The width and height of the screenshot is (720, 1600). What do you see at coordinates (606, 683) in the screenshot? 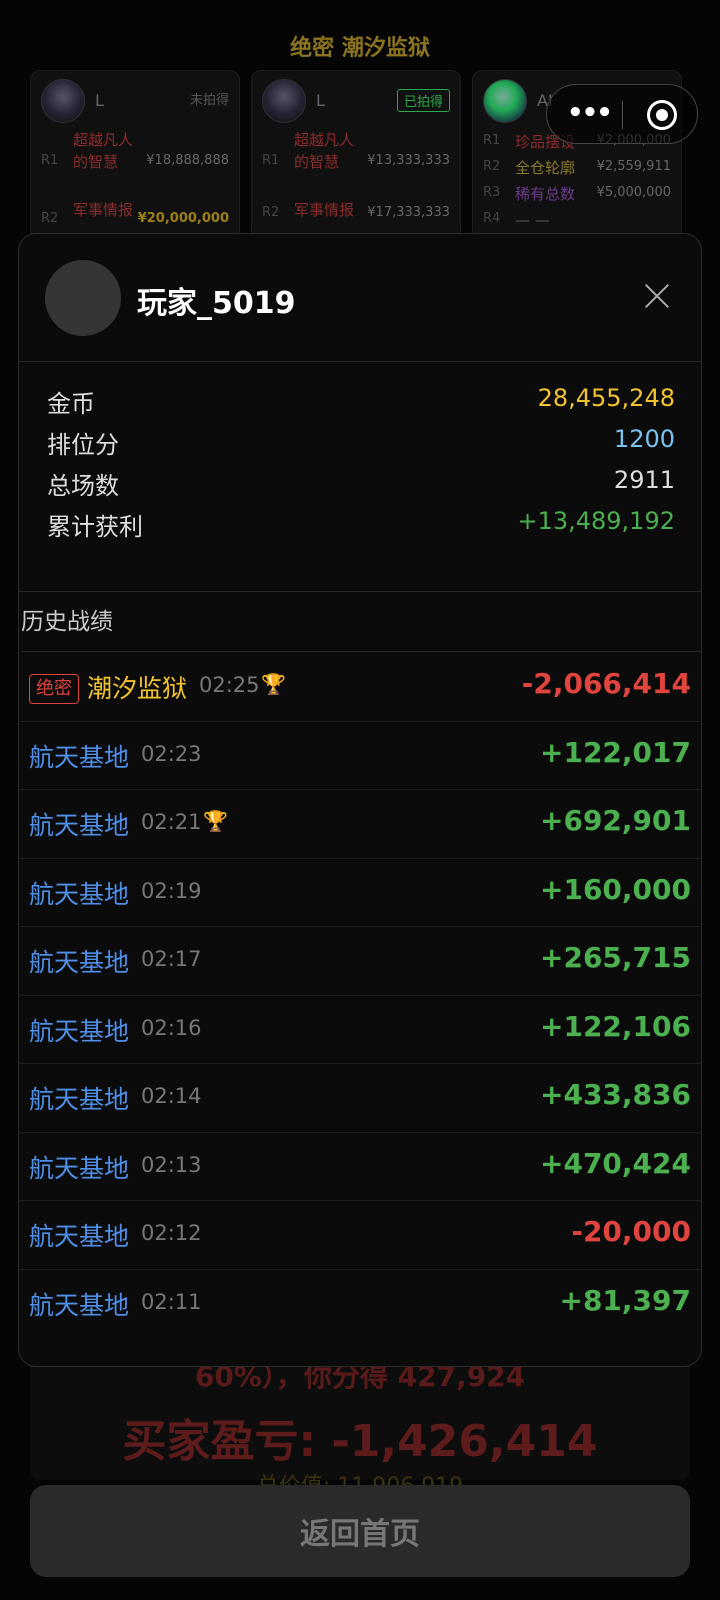
I see `profit-delta: -2,066,414` at bounding box center [606, 683].